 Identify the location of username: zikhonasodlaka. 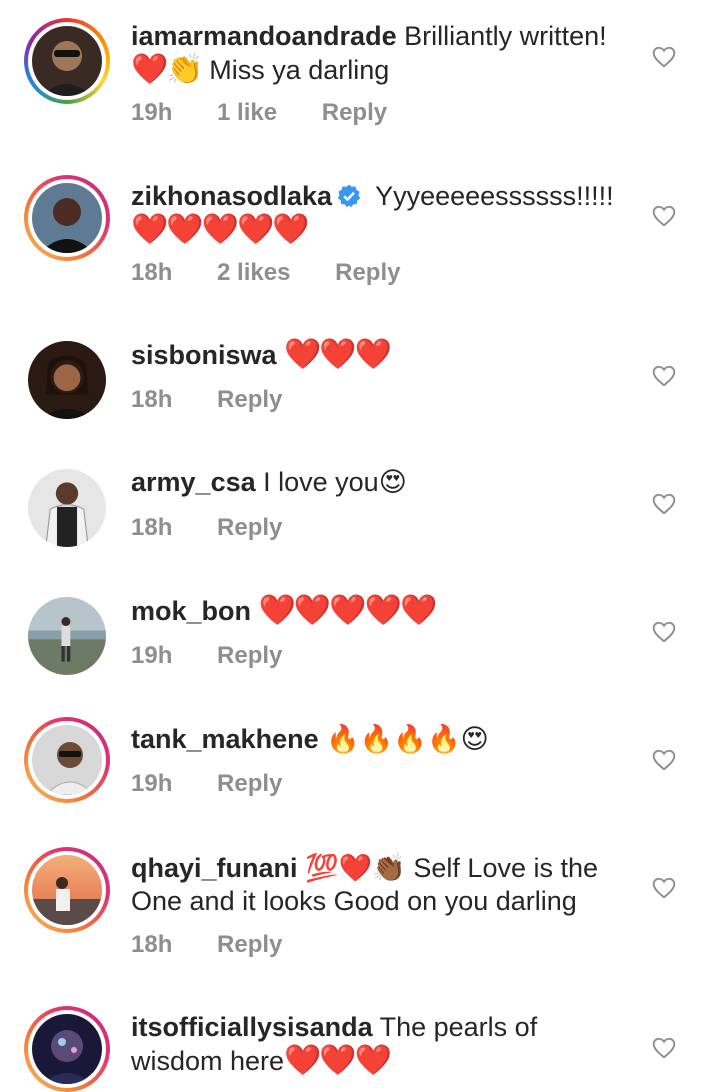
(231, 196).